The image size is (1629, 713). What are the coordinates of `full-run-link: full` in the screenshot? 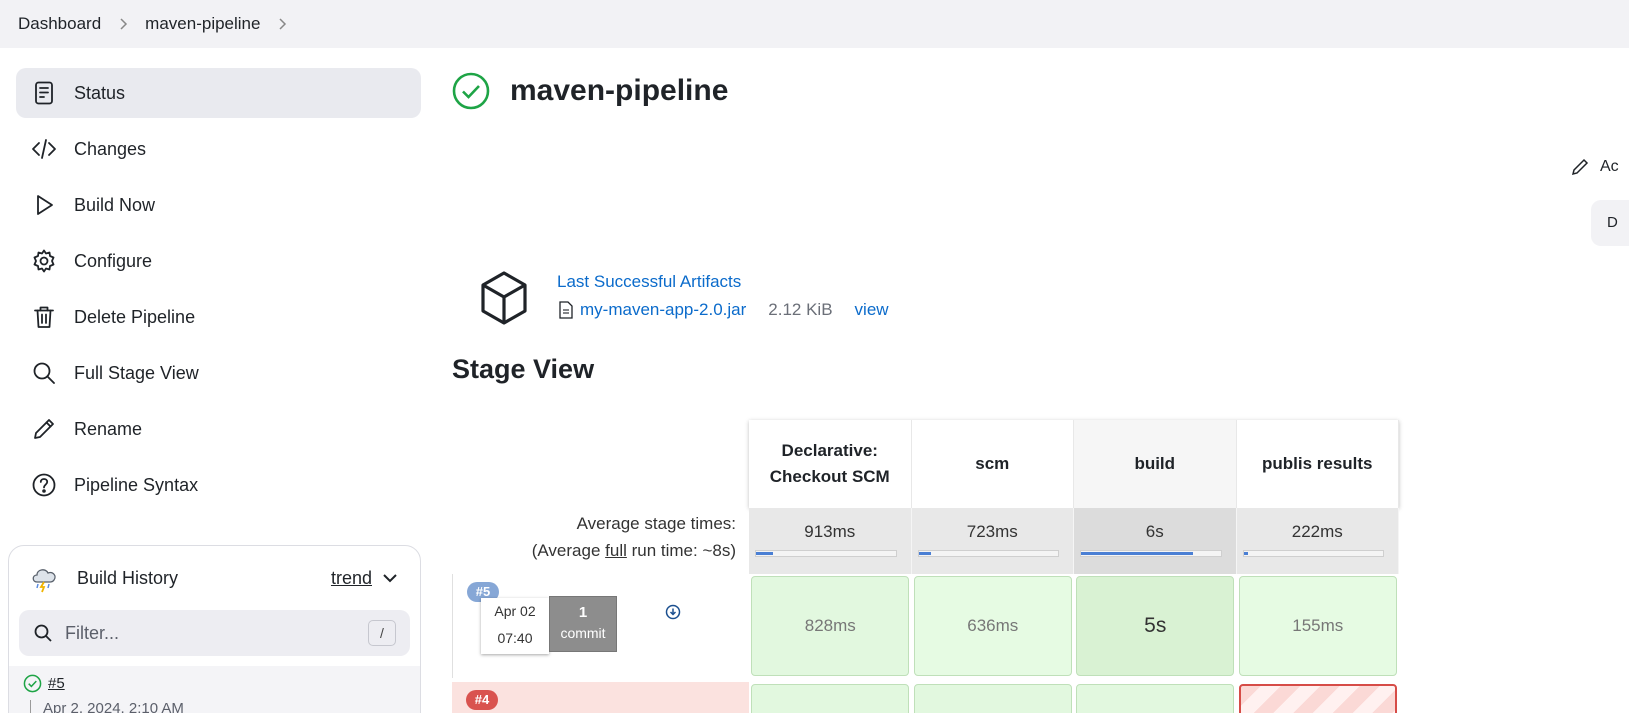 It's located at (616, 550).